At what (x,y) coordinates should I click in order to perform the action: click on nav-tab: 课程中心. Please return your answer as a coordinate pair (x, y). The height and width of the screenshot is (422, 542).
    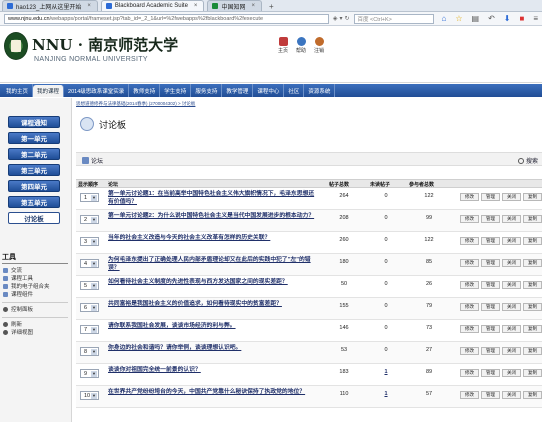
    Looking at the image, I should click on (269, 90).